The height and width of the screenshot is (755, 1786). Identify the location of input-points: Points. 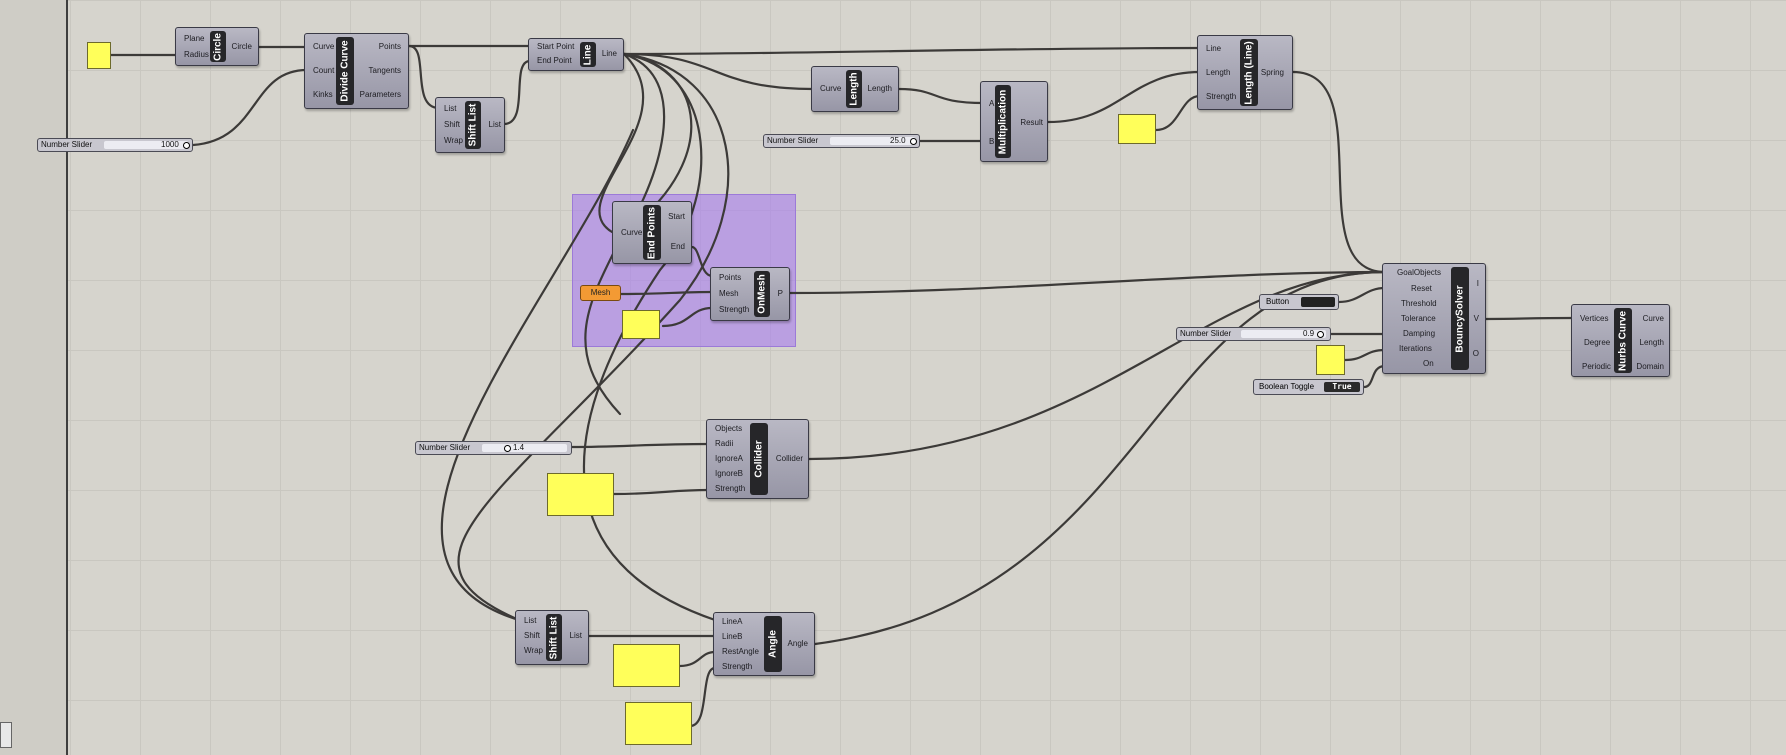
(730, 278).